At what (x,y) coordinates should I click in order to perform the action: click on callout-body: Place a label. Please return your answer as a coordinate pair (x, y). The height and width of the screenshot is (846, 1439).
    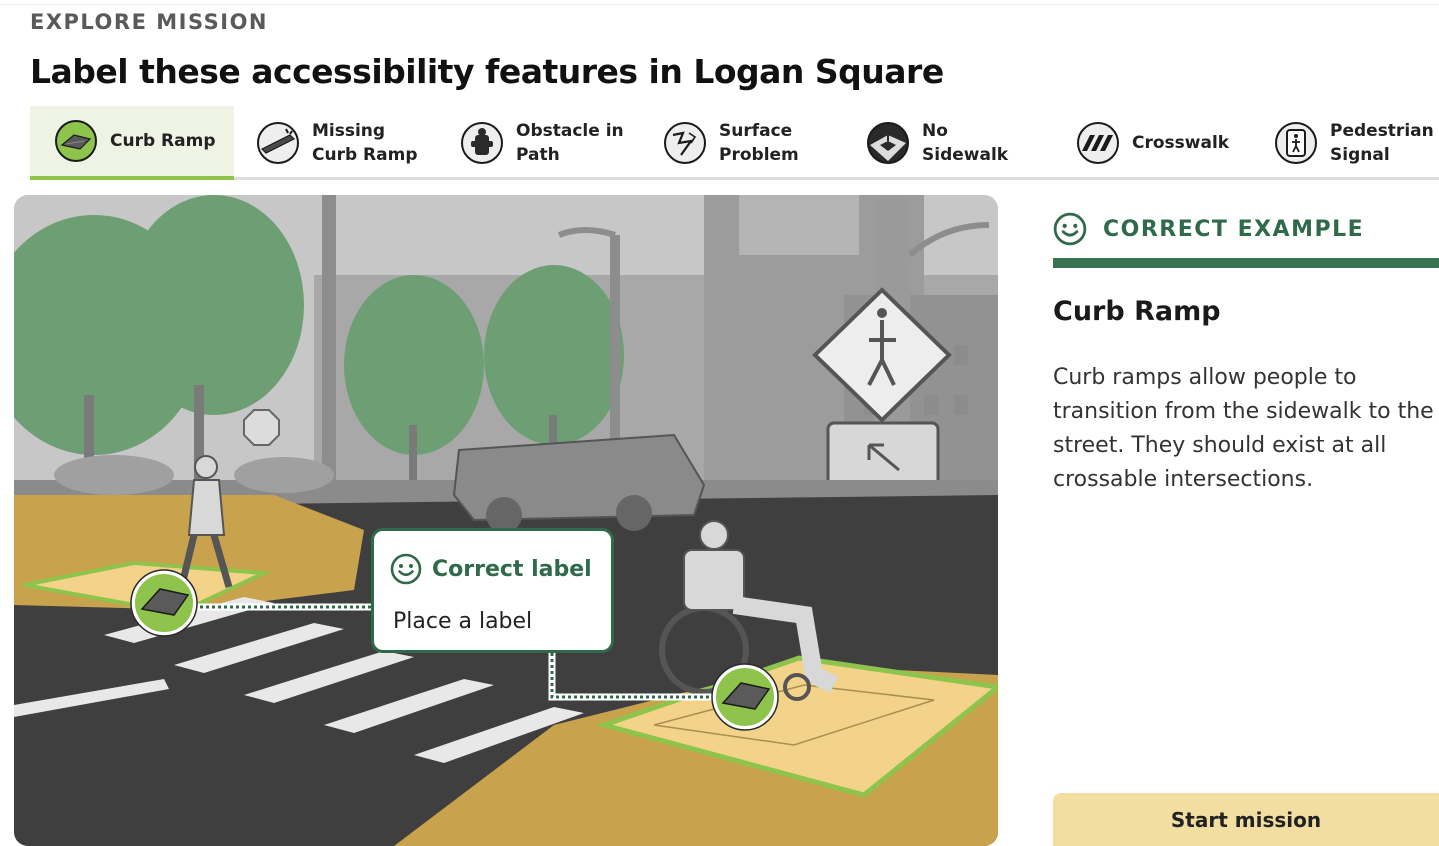
    Looking at the image, I should click on (463, 621).